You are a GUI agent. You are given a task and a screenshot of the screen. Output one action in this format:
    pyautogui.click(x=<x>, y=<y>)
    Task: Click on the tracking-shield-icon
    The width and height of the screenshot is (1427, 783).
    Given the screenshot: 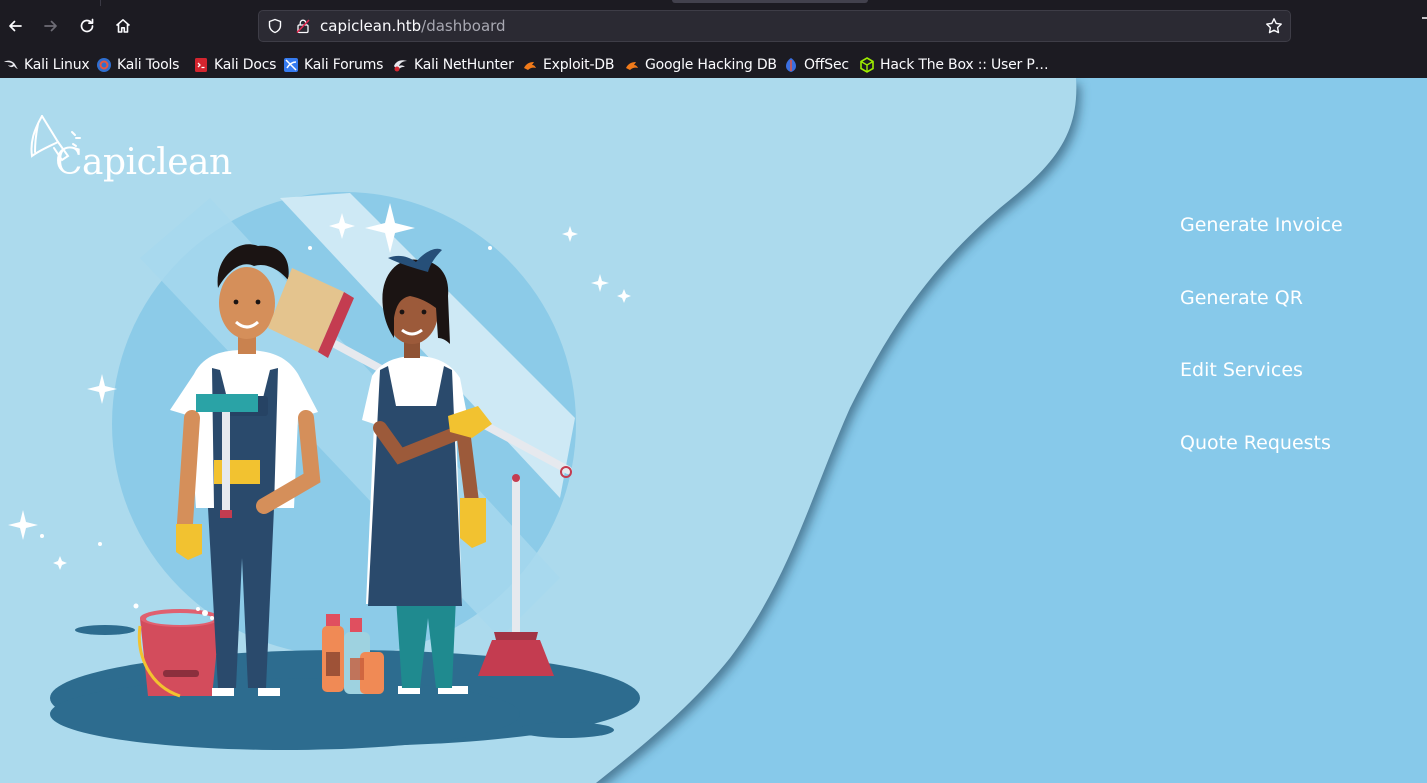 What is the action you would take?
    pyautogui.click(x=275, y=26)
    